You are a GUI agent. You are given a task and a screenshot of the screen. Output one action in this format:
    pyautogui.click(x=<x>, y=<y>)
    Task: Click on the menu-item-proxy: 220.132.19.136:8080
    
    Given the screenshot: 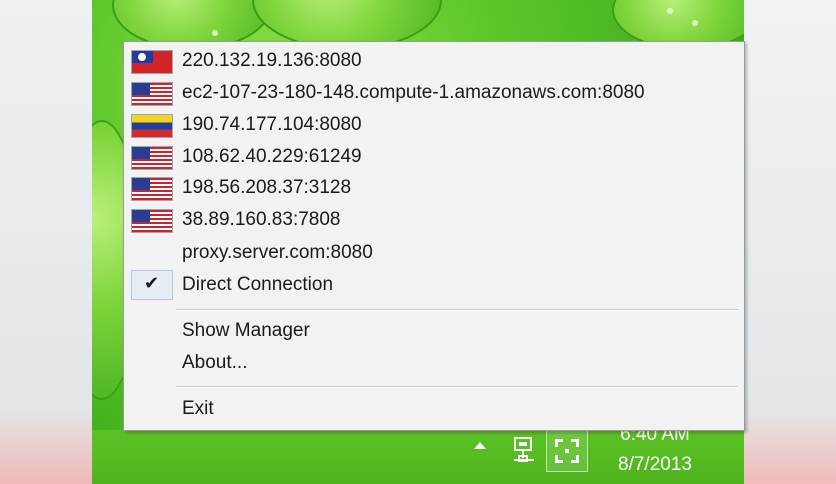 What is the action you would take?
    pyautogui.click(x=434, y=61)
    